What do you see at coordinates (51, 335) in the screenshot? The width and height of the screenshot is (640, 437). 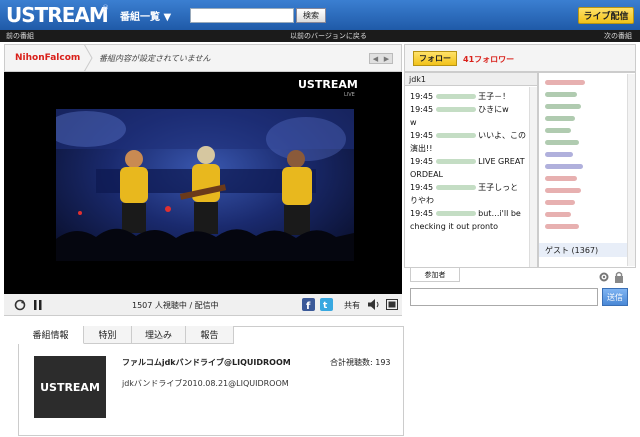 I see `tab-program-info: 番組情報` at bounding box center [51, 335].